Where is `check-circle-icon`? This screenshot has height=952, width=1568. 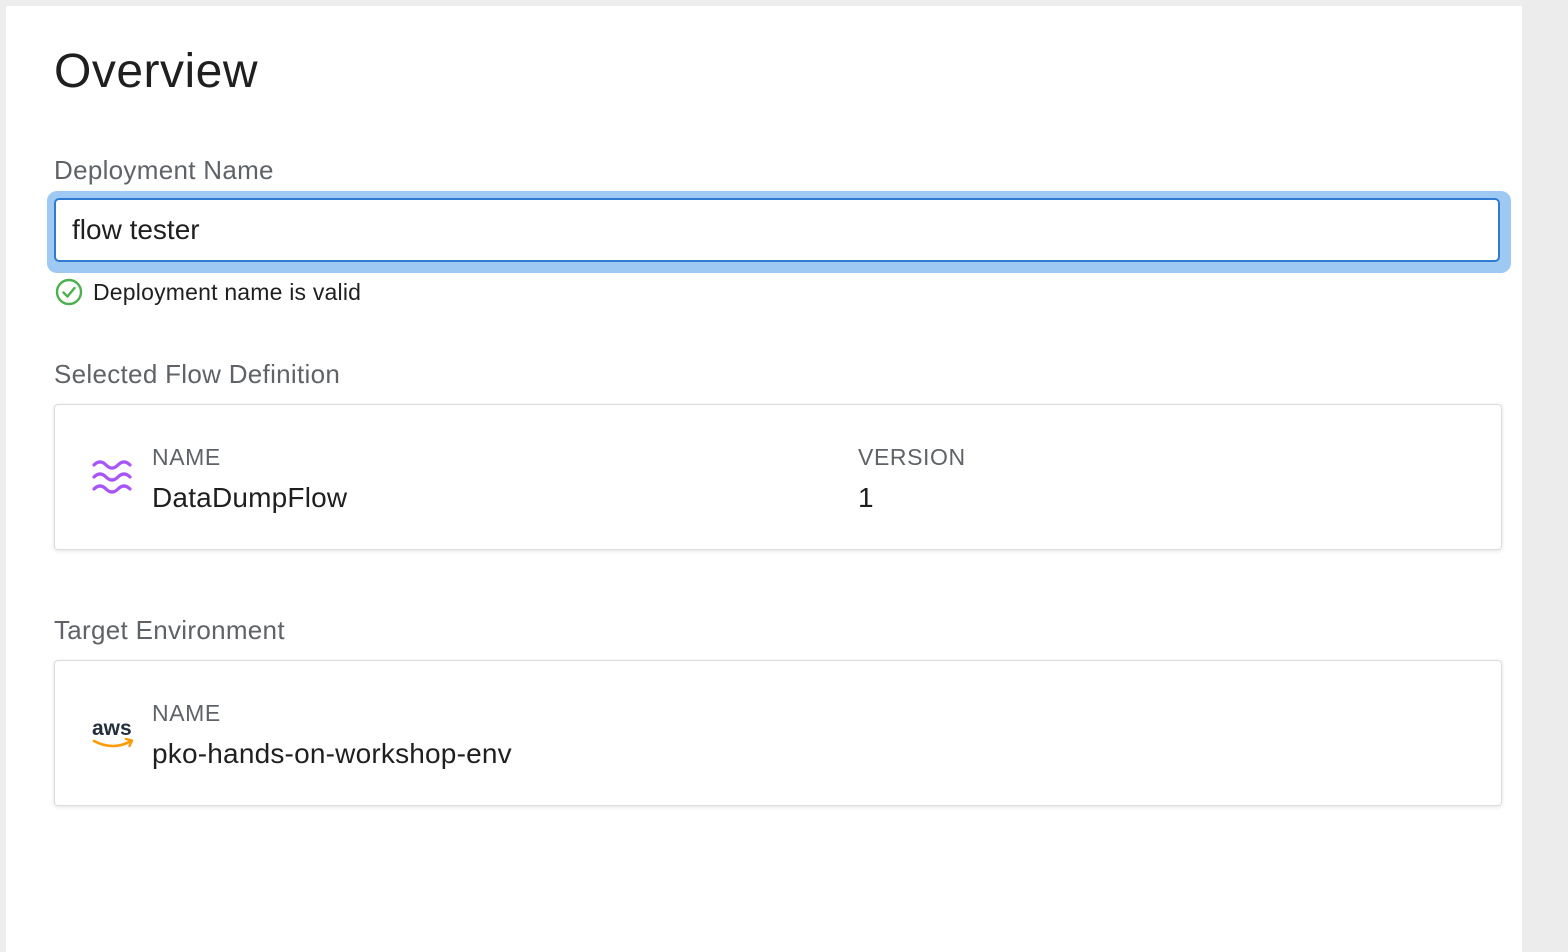 check-circle-icon is located at coordinates (69, 292).